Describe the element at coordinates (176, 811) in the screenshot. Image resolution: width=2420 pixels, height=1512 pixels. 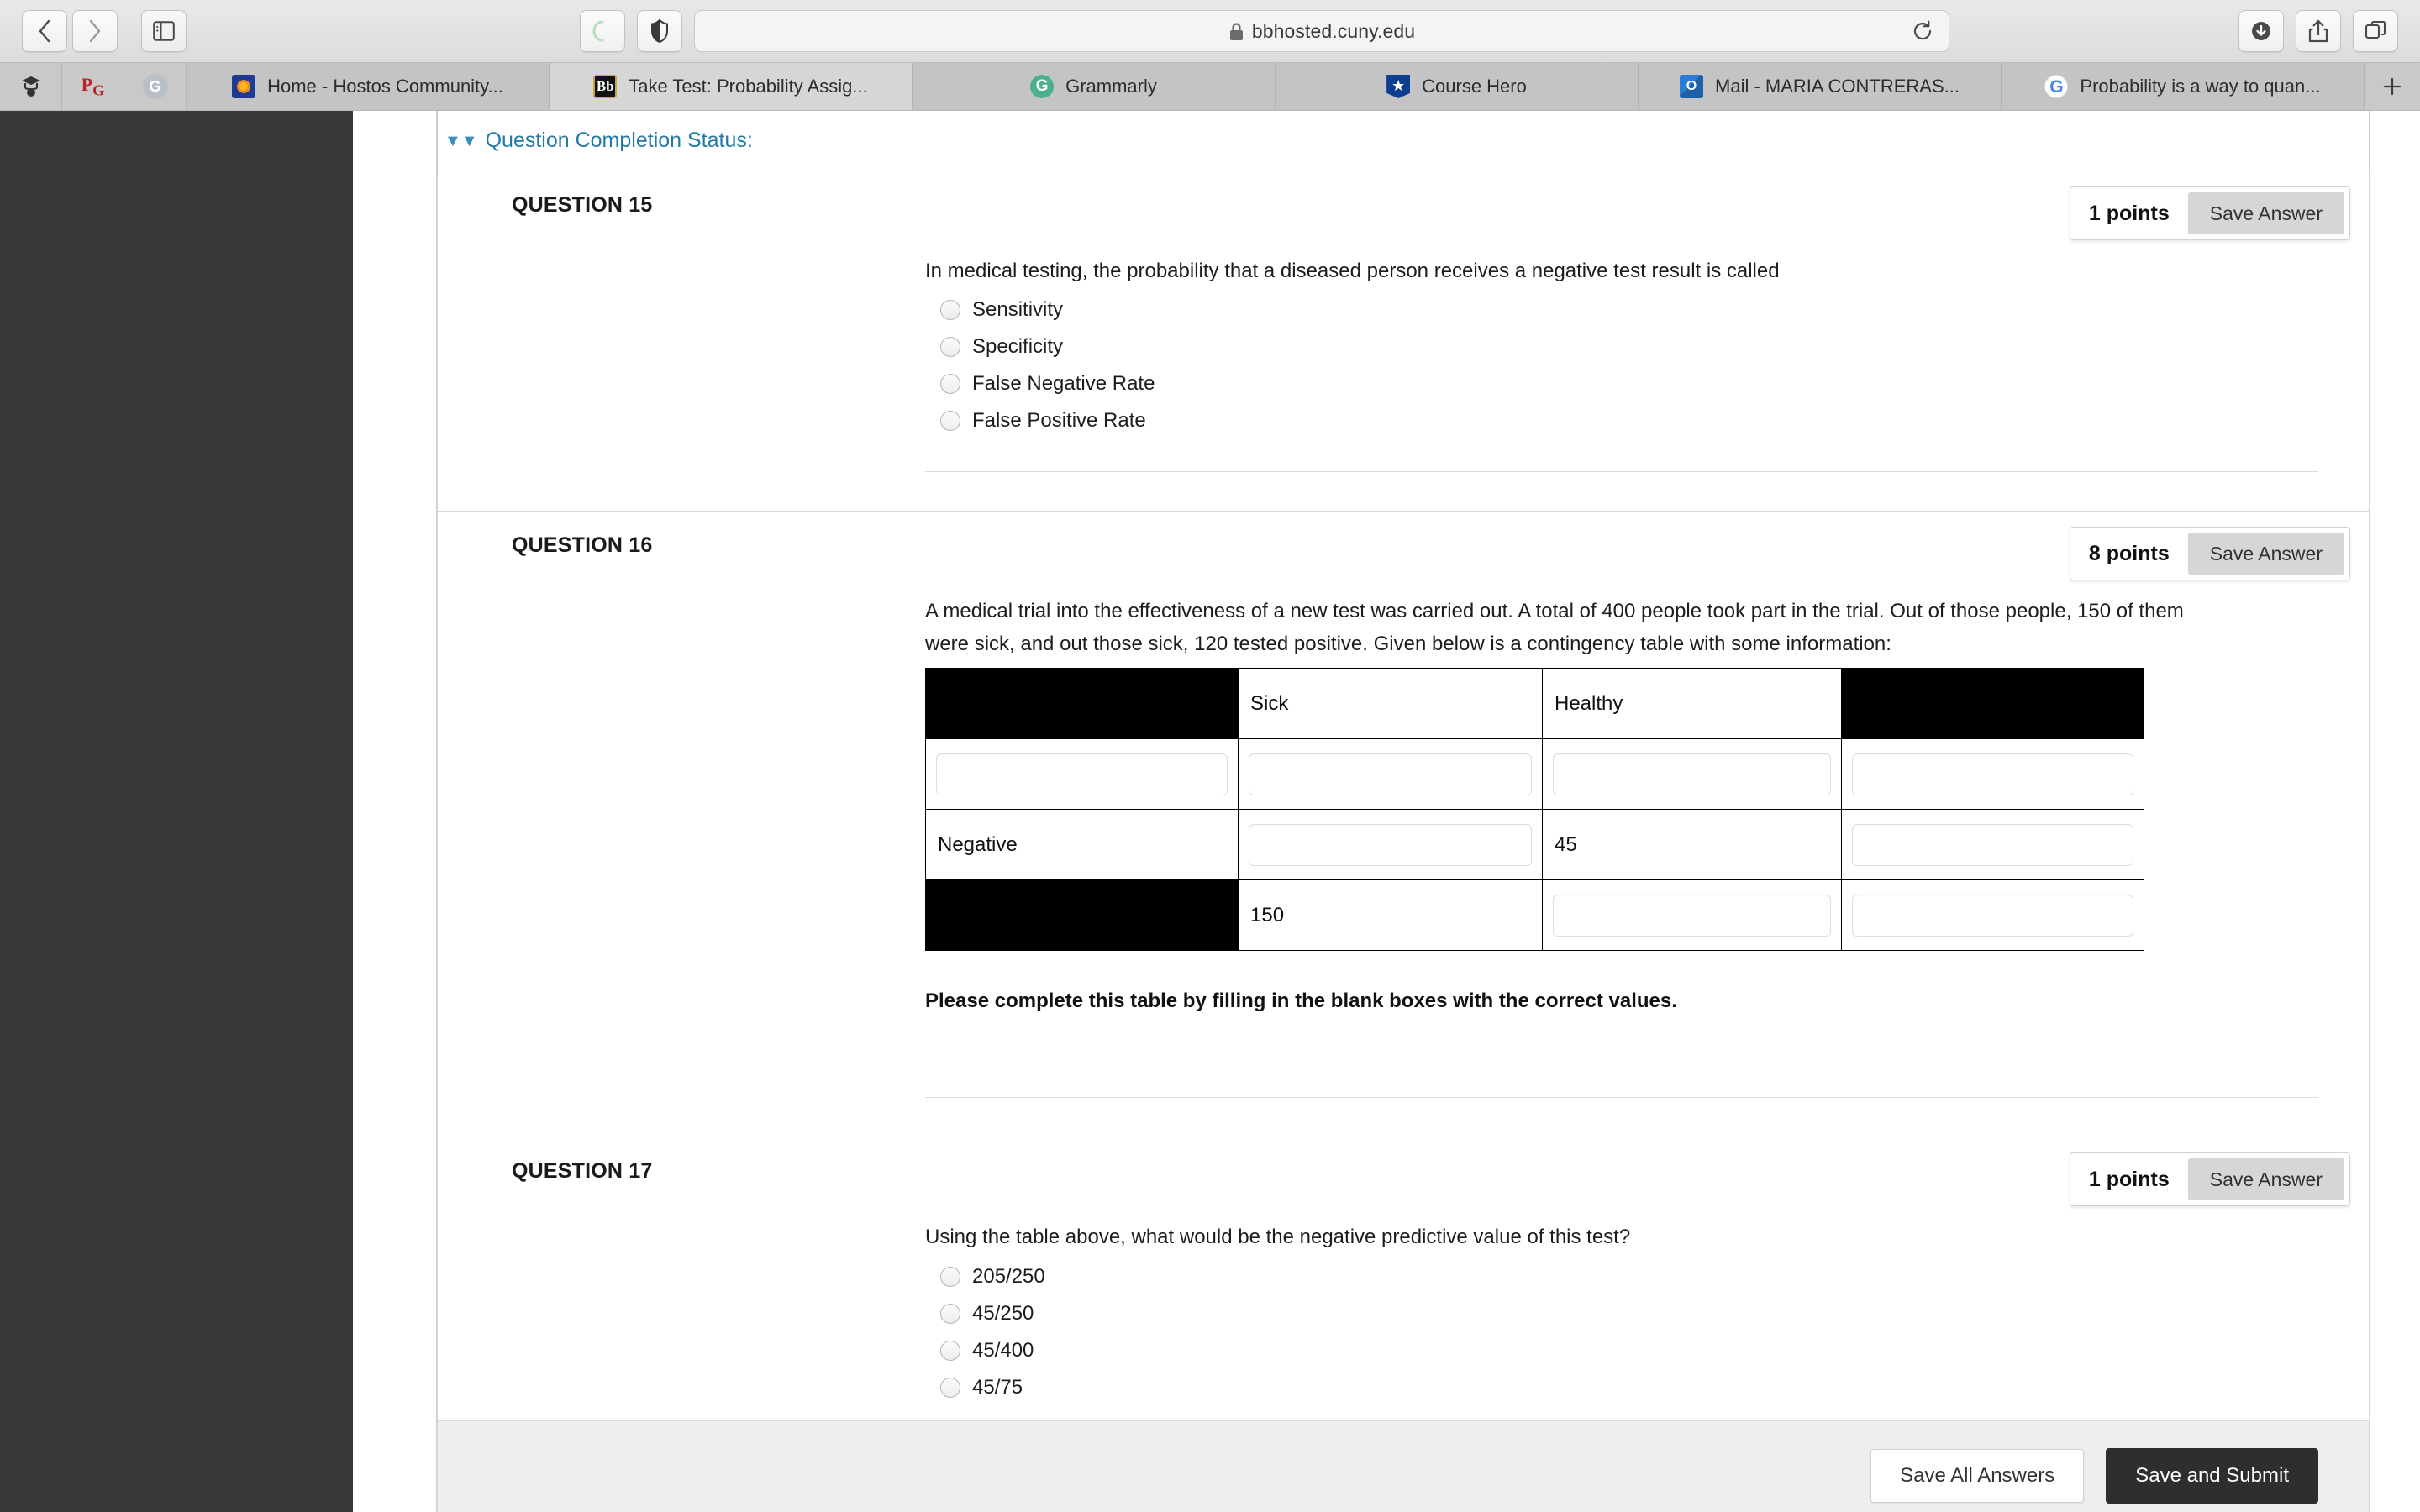
I see `dark-left-rail` at that location.